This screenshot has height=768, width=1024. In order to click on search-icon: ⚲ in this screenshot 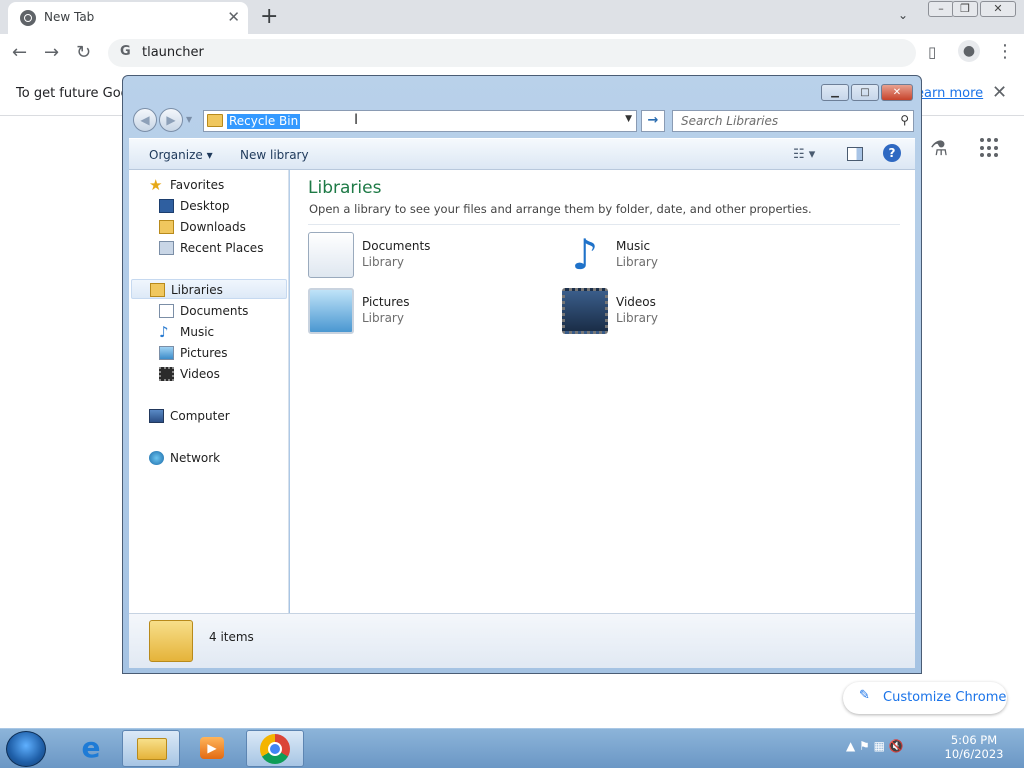, I will do `click(904, 120)`.